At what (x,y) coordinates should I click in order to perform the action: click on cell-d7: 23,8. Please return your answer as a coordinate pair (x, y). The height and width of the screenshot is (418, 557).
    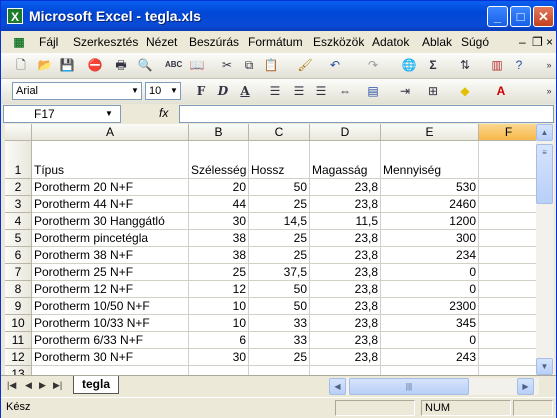
    Looking at the image, I should click on (345, 272).